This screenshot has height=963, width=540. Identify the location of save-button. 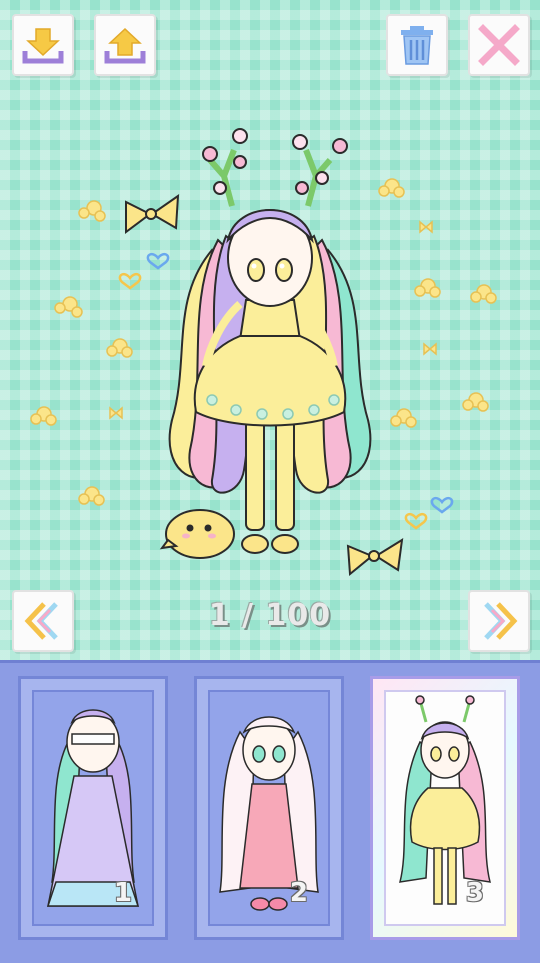
(43, 45).